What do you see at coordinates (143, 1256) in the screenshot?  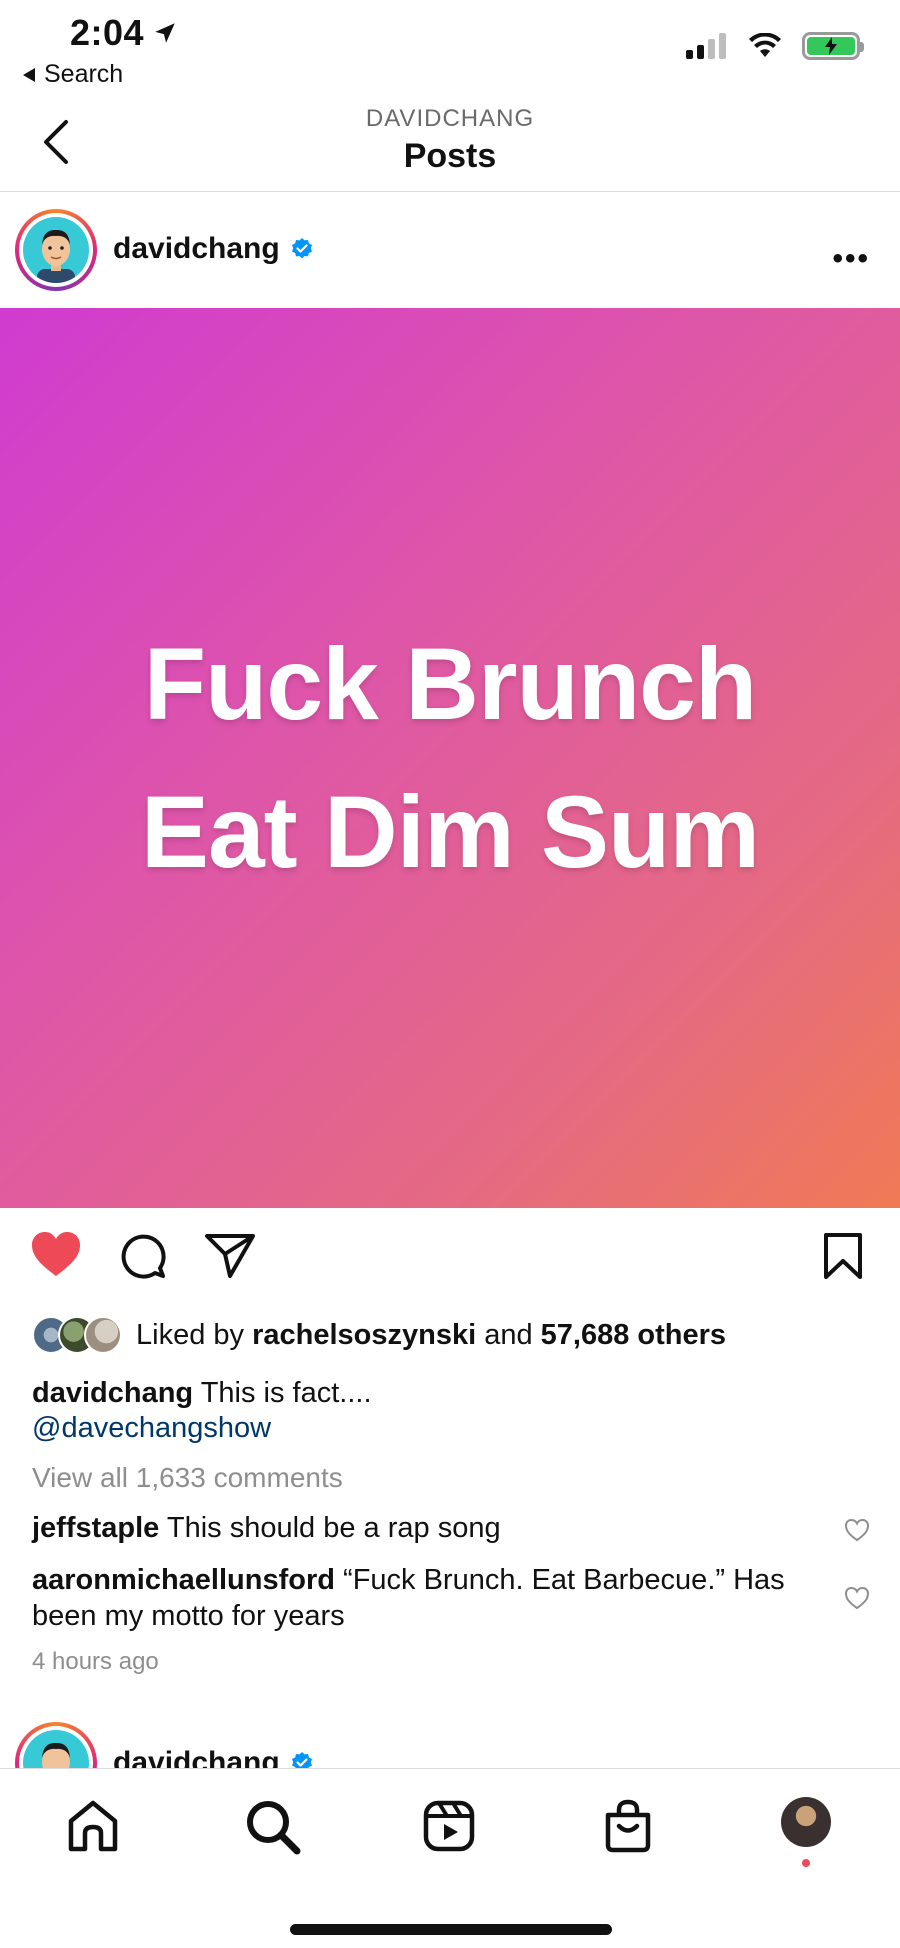 I see `comment-icon` at bounding box center [143, 1256].